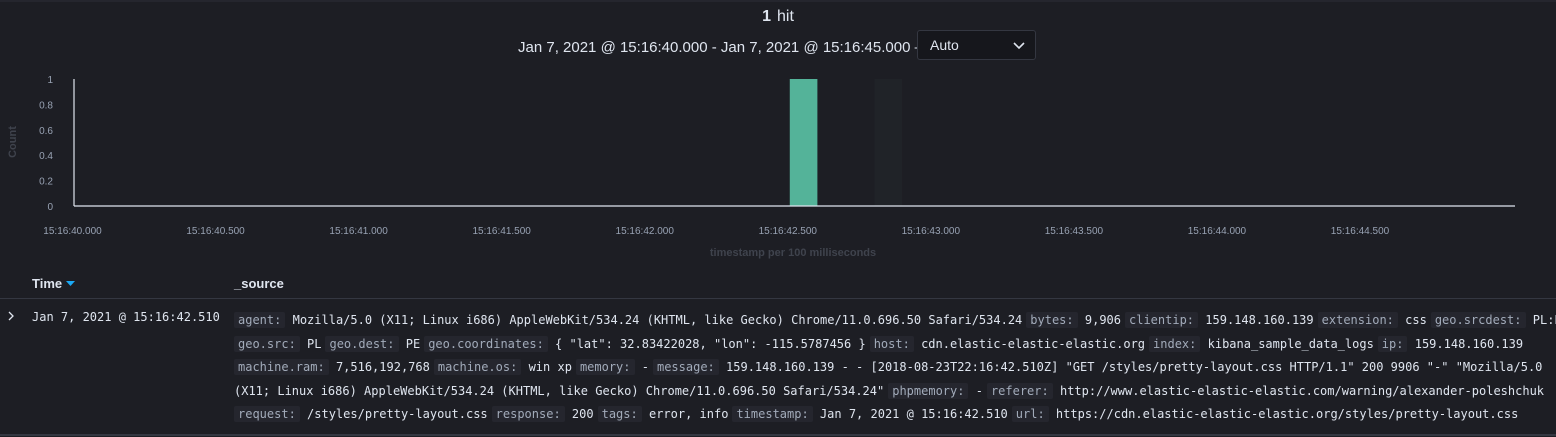 The width and height of the screenshot is (1556, 437). Describe the element at coordinates (778, 286) in the screenshot. I see `table-header: Time _source` at that location.